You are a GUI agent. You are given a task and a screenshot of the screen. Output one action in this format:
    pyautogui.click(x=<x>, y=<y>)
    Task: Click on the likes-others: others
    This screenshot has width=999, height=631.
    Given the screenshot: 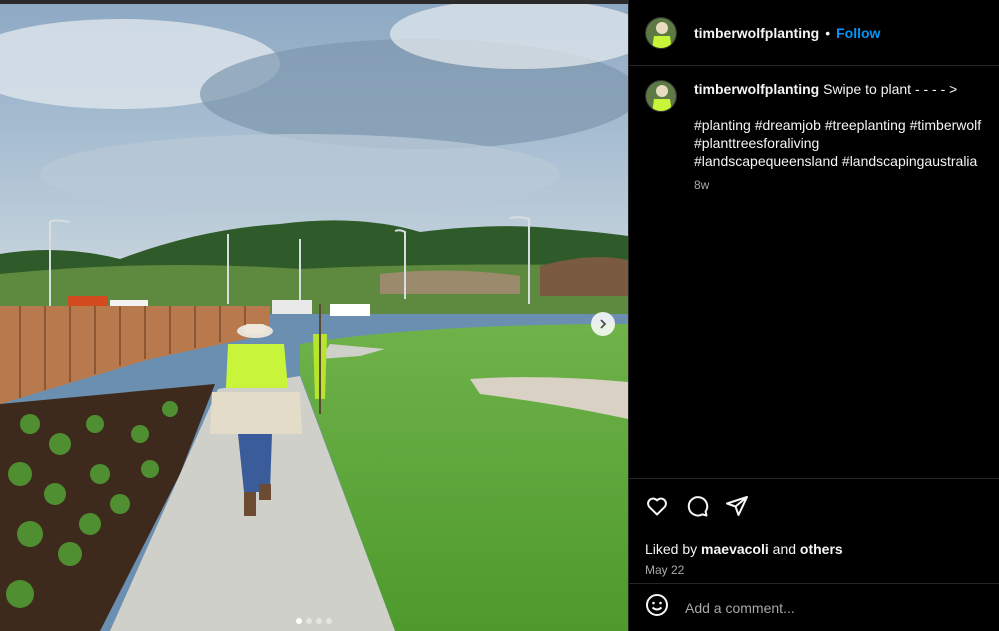 What is the action you would take?
    pyautogui.click(x=821, y=549)
    